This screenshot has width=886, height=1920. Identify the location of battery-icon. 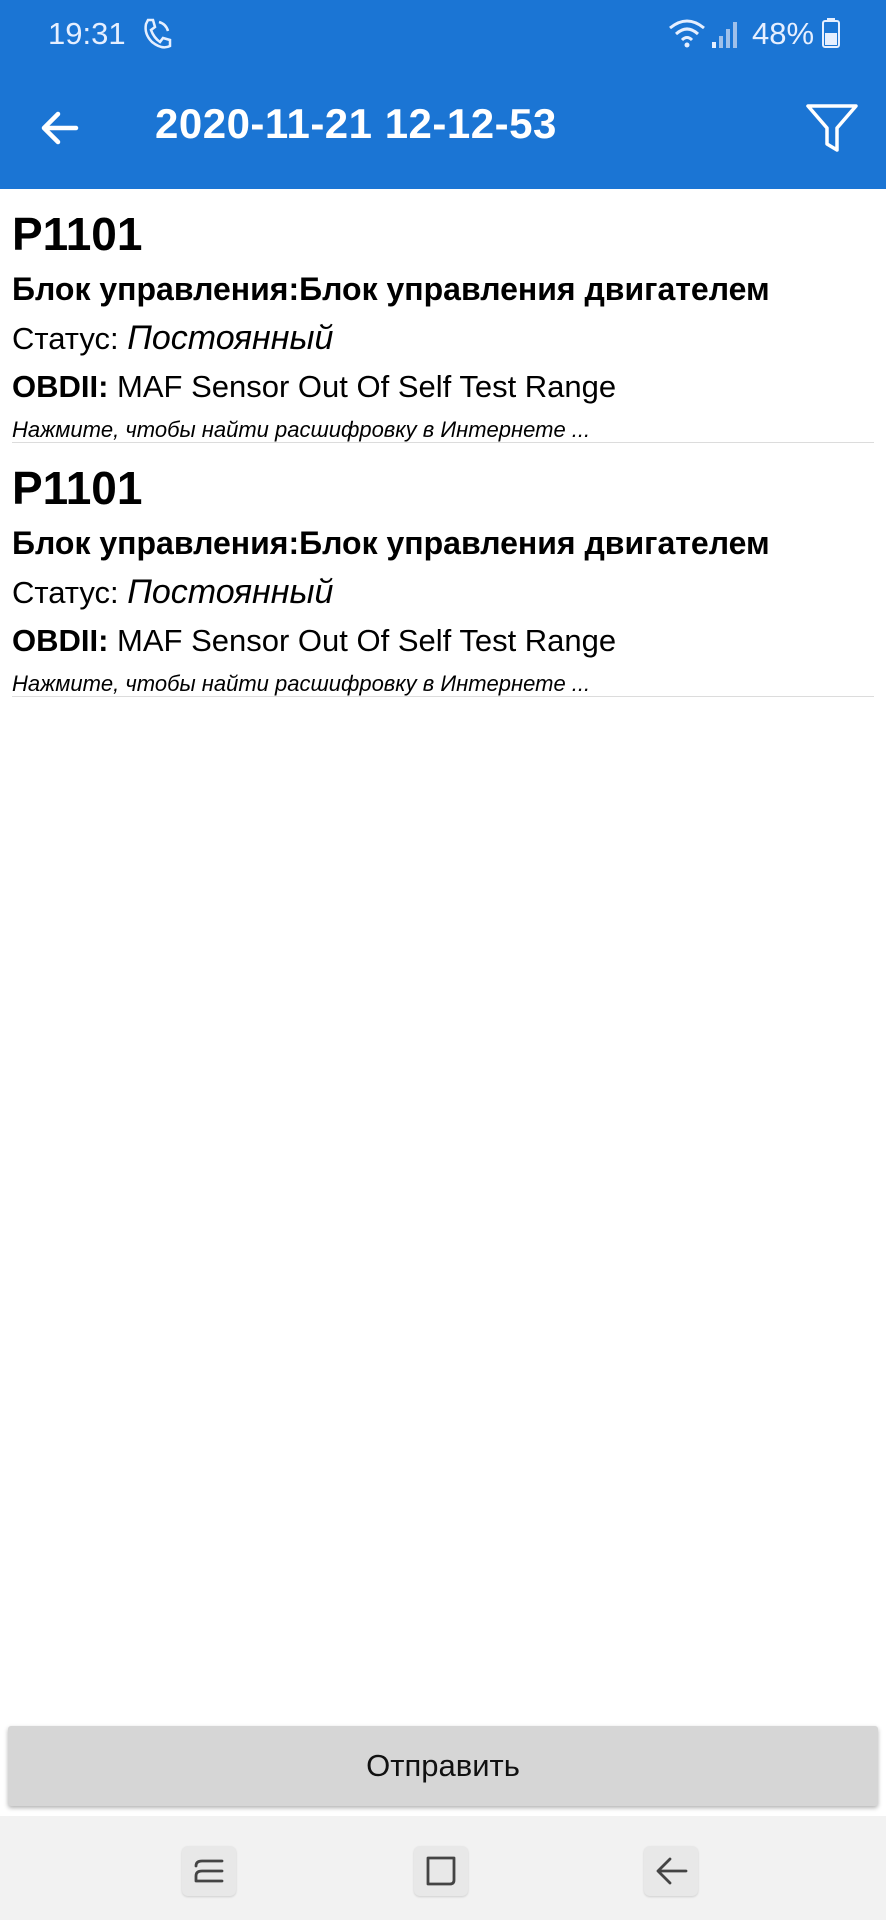
(831, 33).